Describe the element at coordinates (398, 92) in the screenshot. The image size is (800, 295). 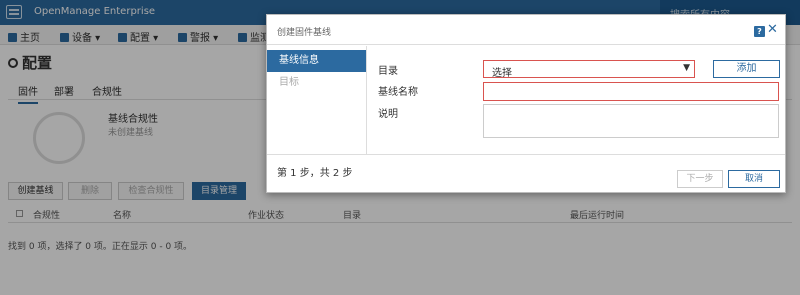
I see `baseline-name-label: 基线名称` at that location.